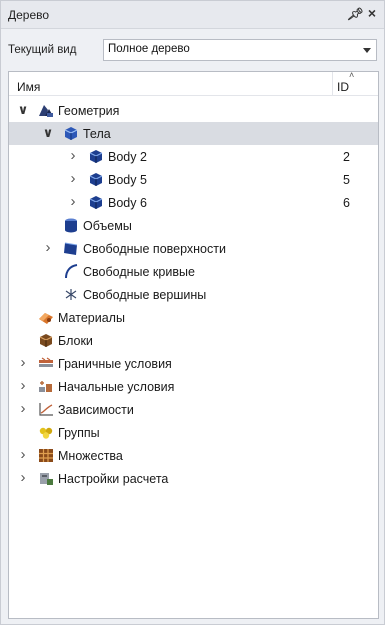 This screenshot has height=625, width=385. I want to click on tree-row-label: Начальные условия, so click(116, 387).